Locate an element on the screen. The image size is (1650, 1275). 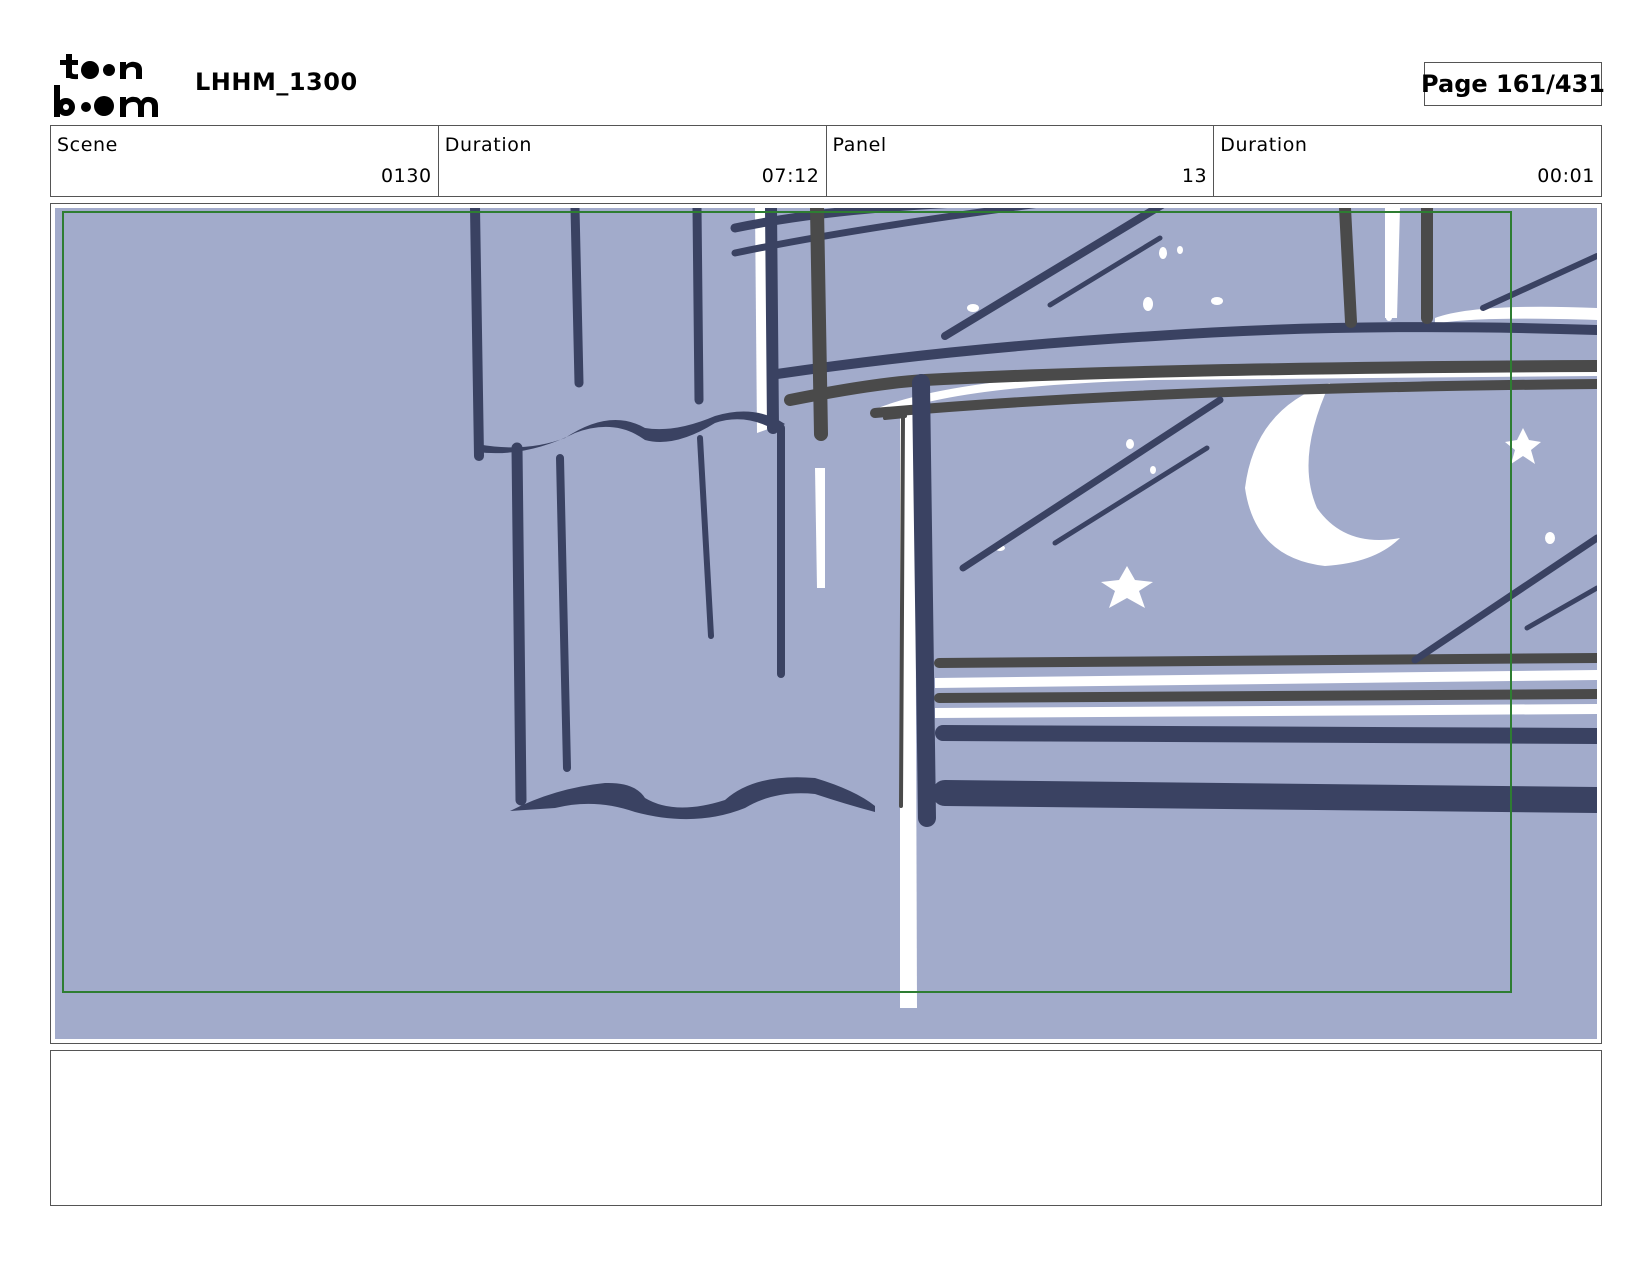
panel-value: 13 is located at coordinates (1194, 176).